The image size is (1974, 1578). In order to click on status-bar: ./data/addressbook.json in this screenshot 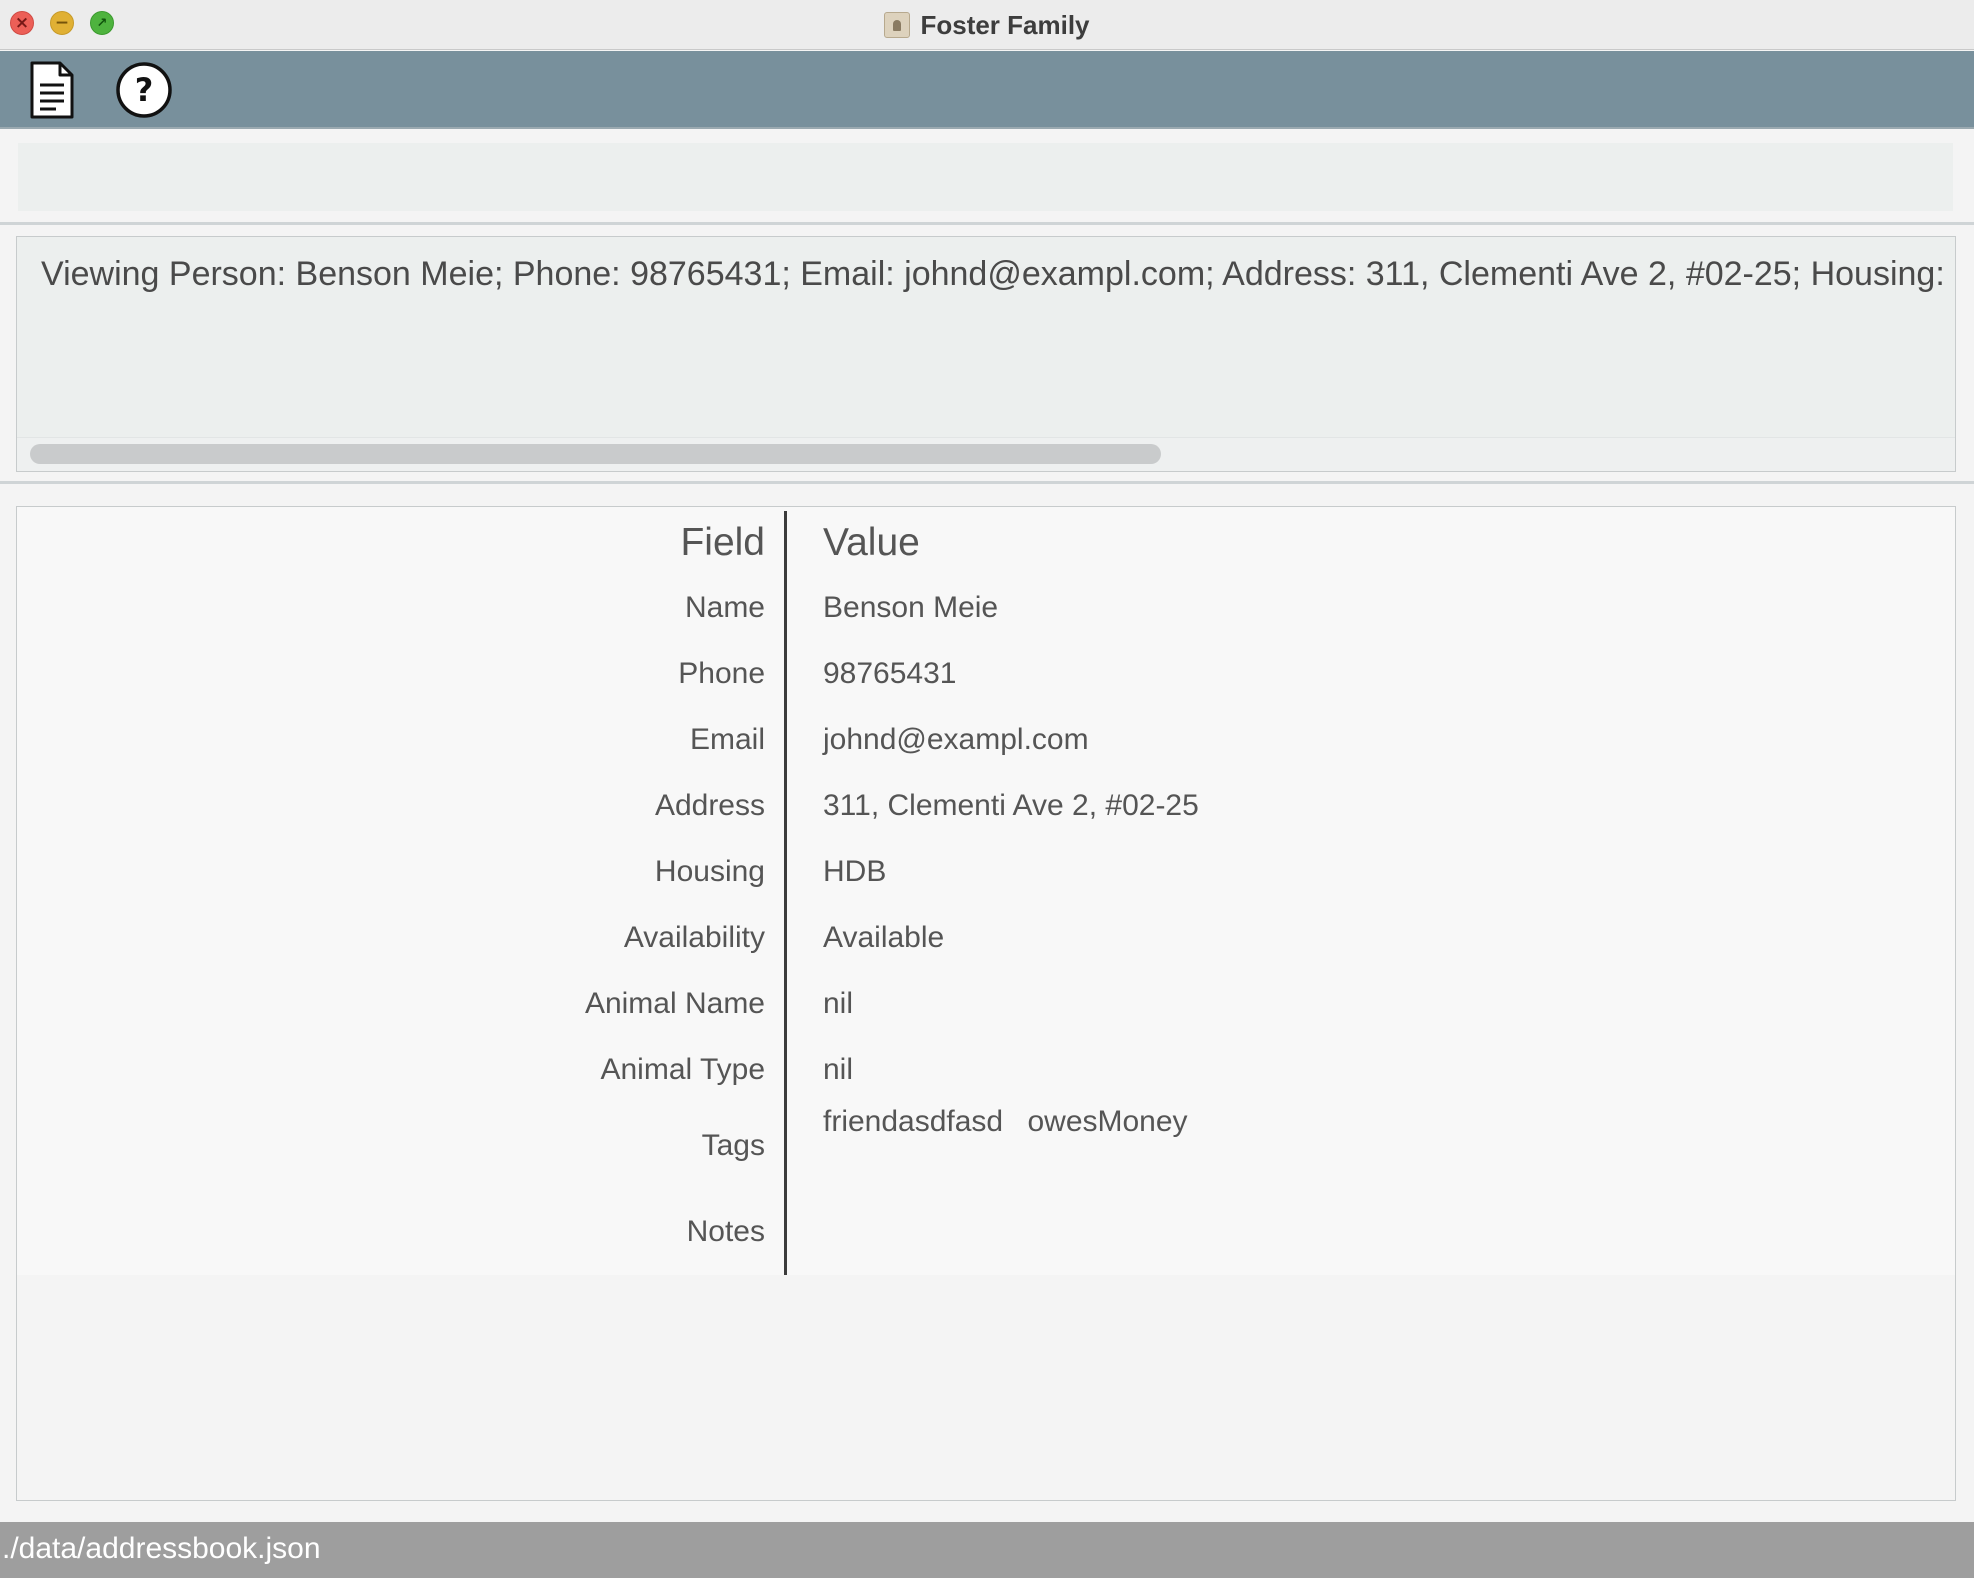, I will do `click(987, 1550)`.